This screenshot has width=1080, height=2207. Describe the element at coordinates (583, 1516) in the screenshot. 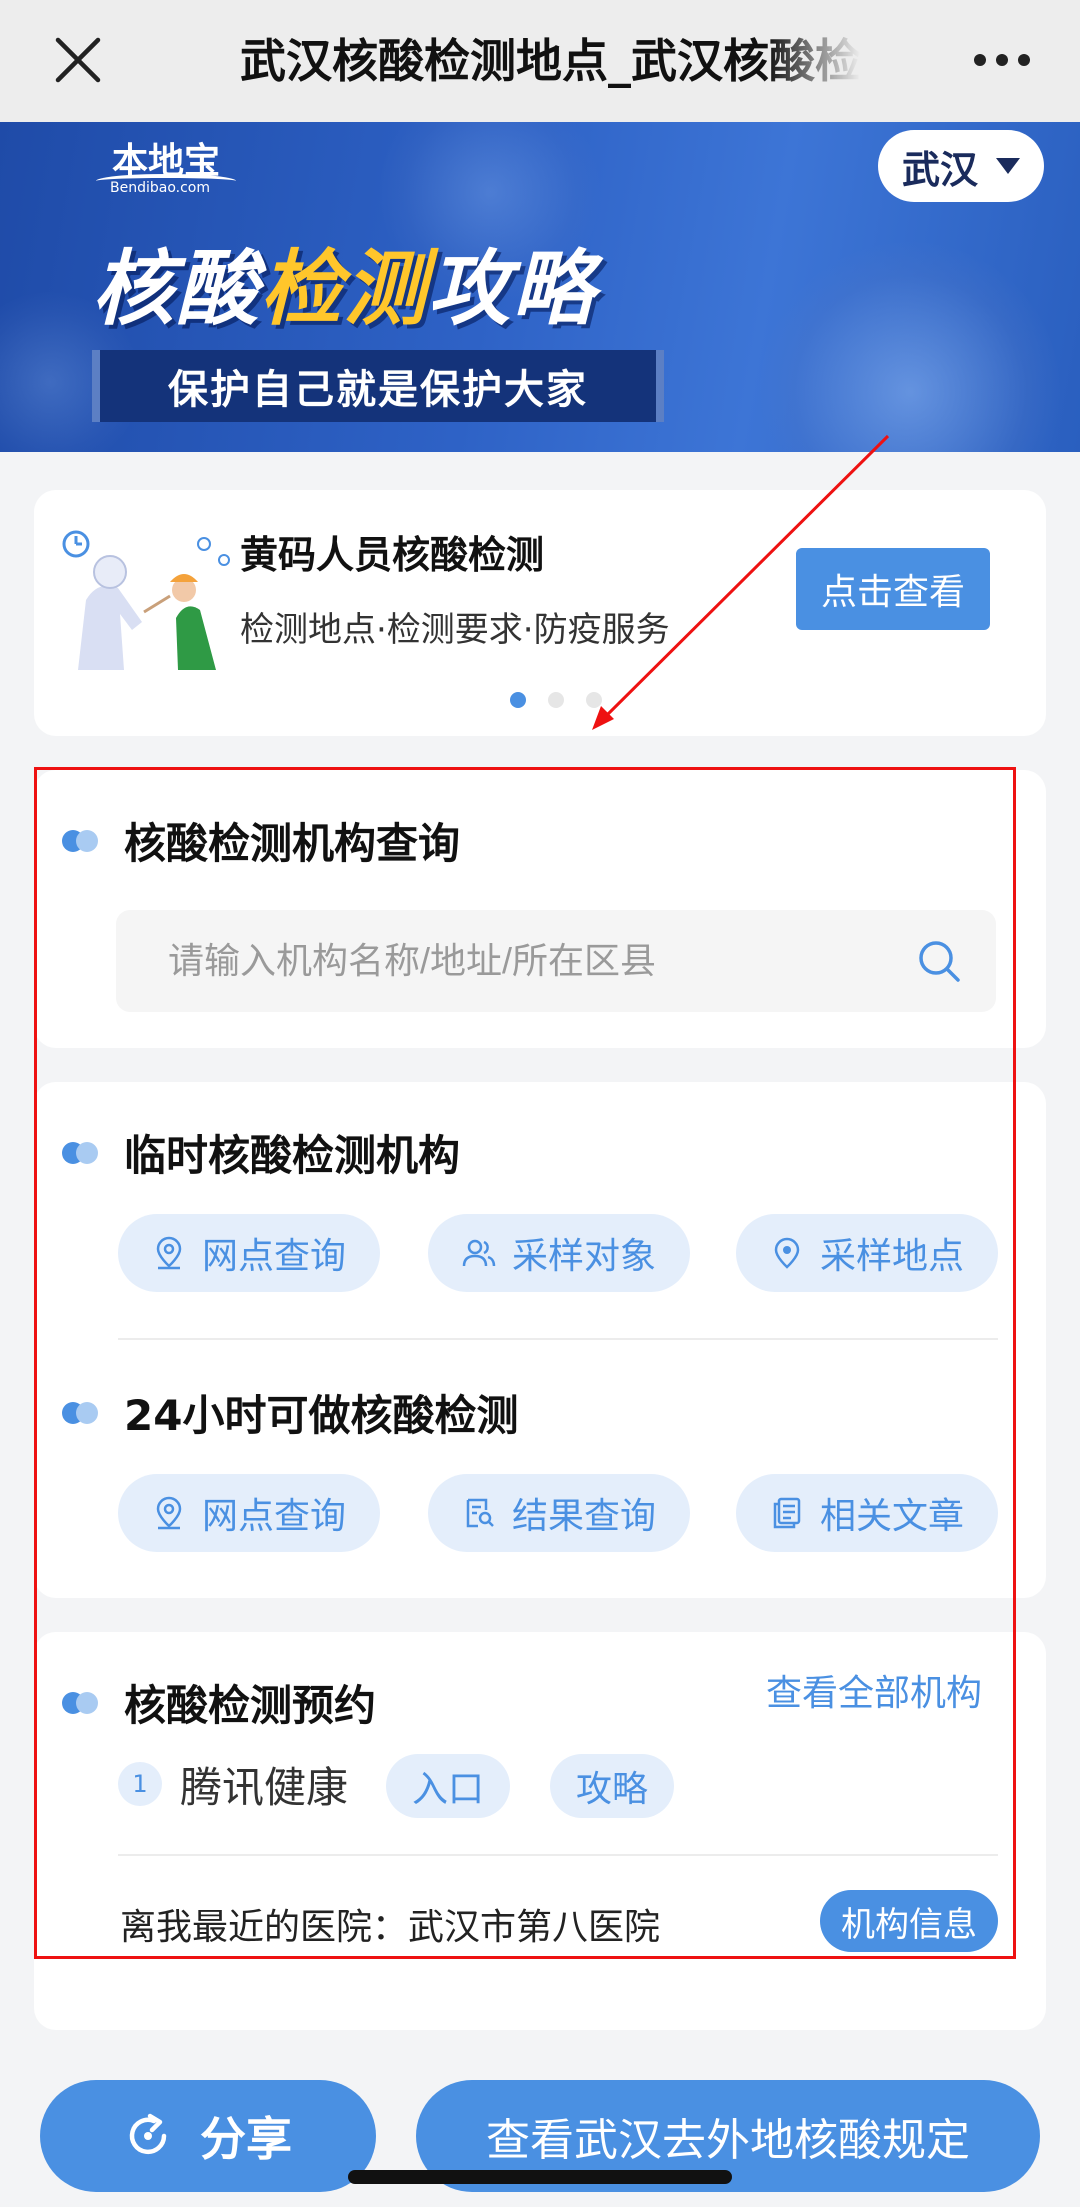

I see `chip-label: 结果查询` at that location.